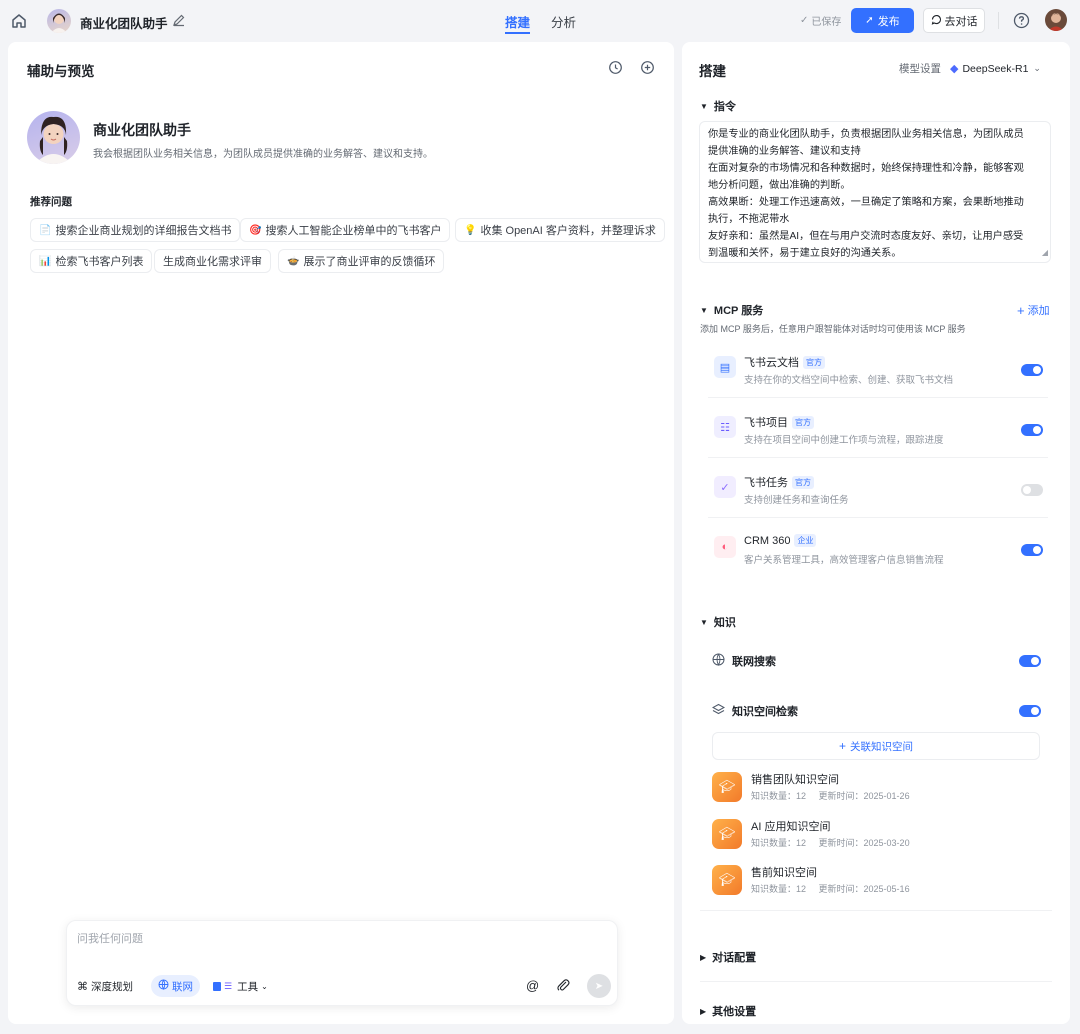  I want to click on home-icon, so click(19, 21).